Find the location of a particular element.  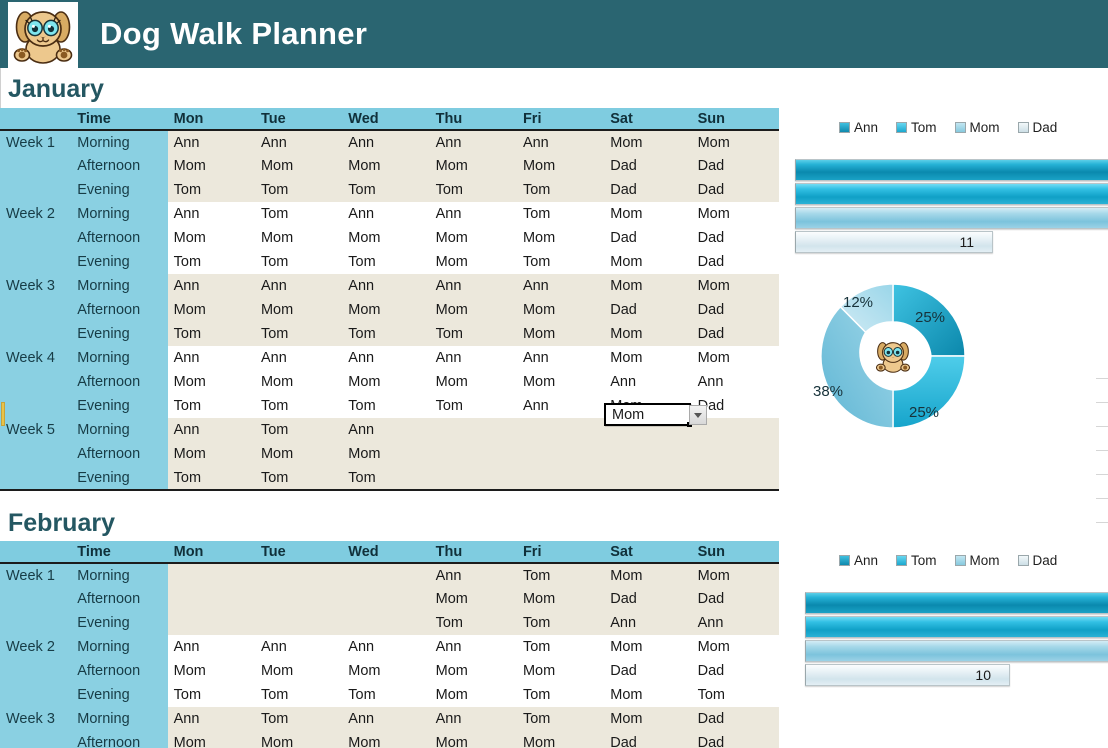

week-label-cell: Week 5 is located at coordinates (36, 430).